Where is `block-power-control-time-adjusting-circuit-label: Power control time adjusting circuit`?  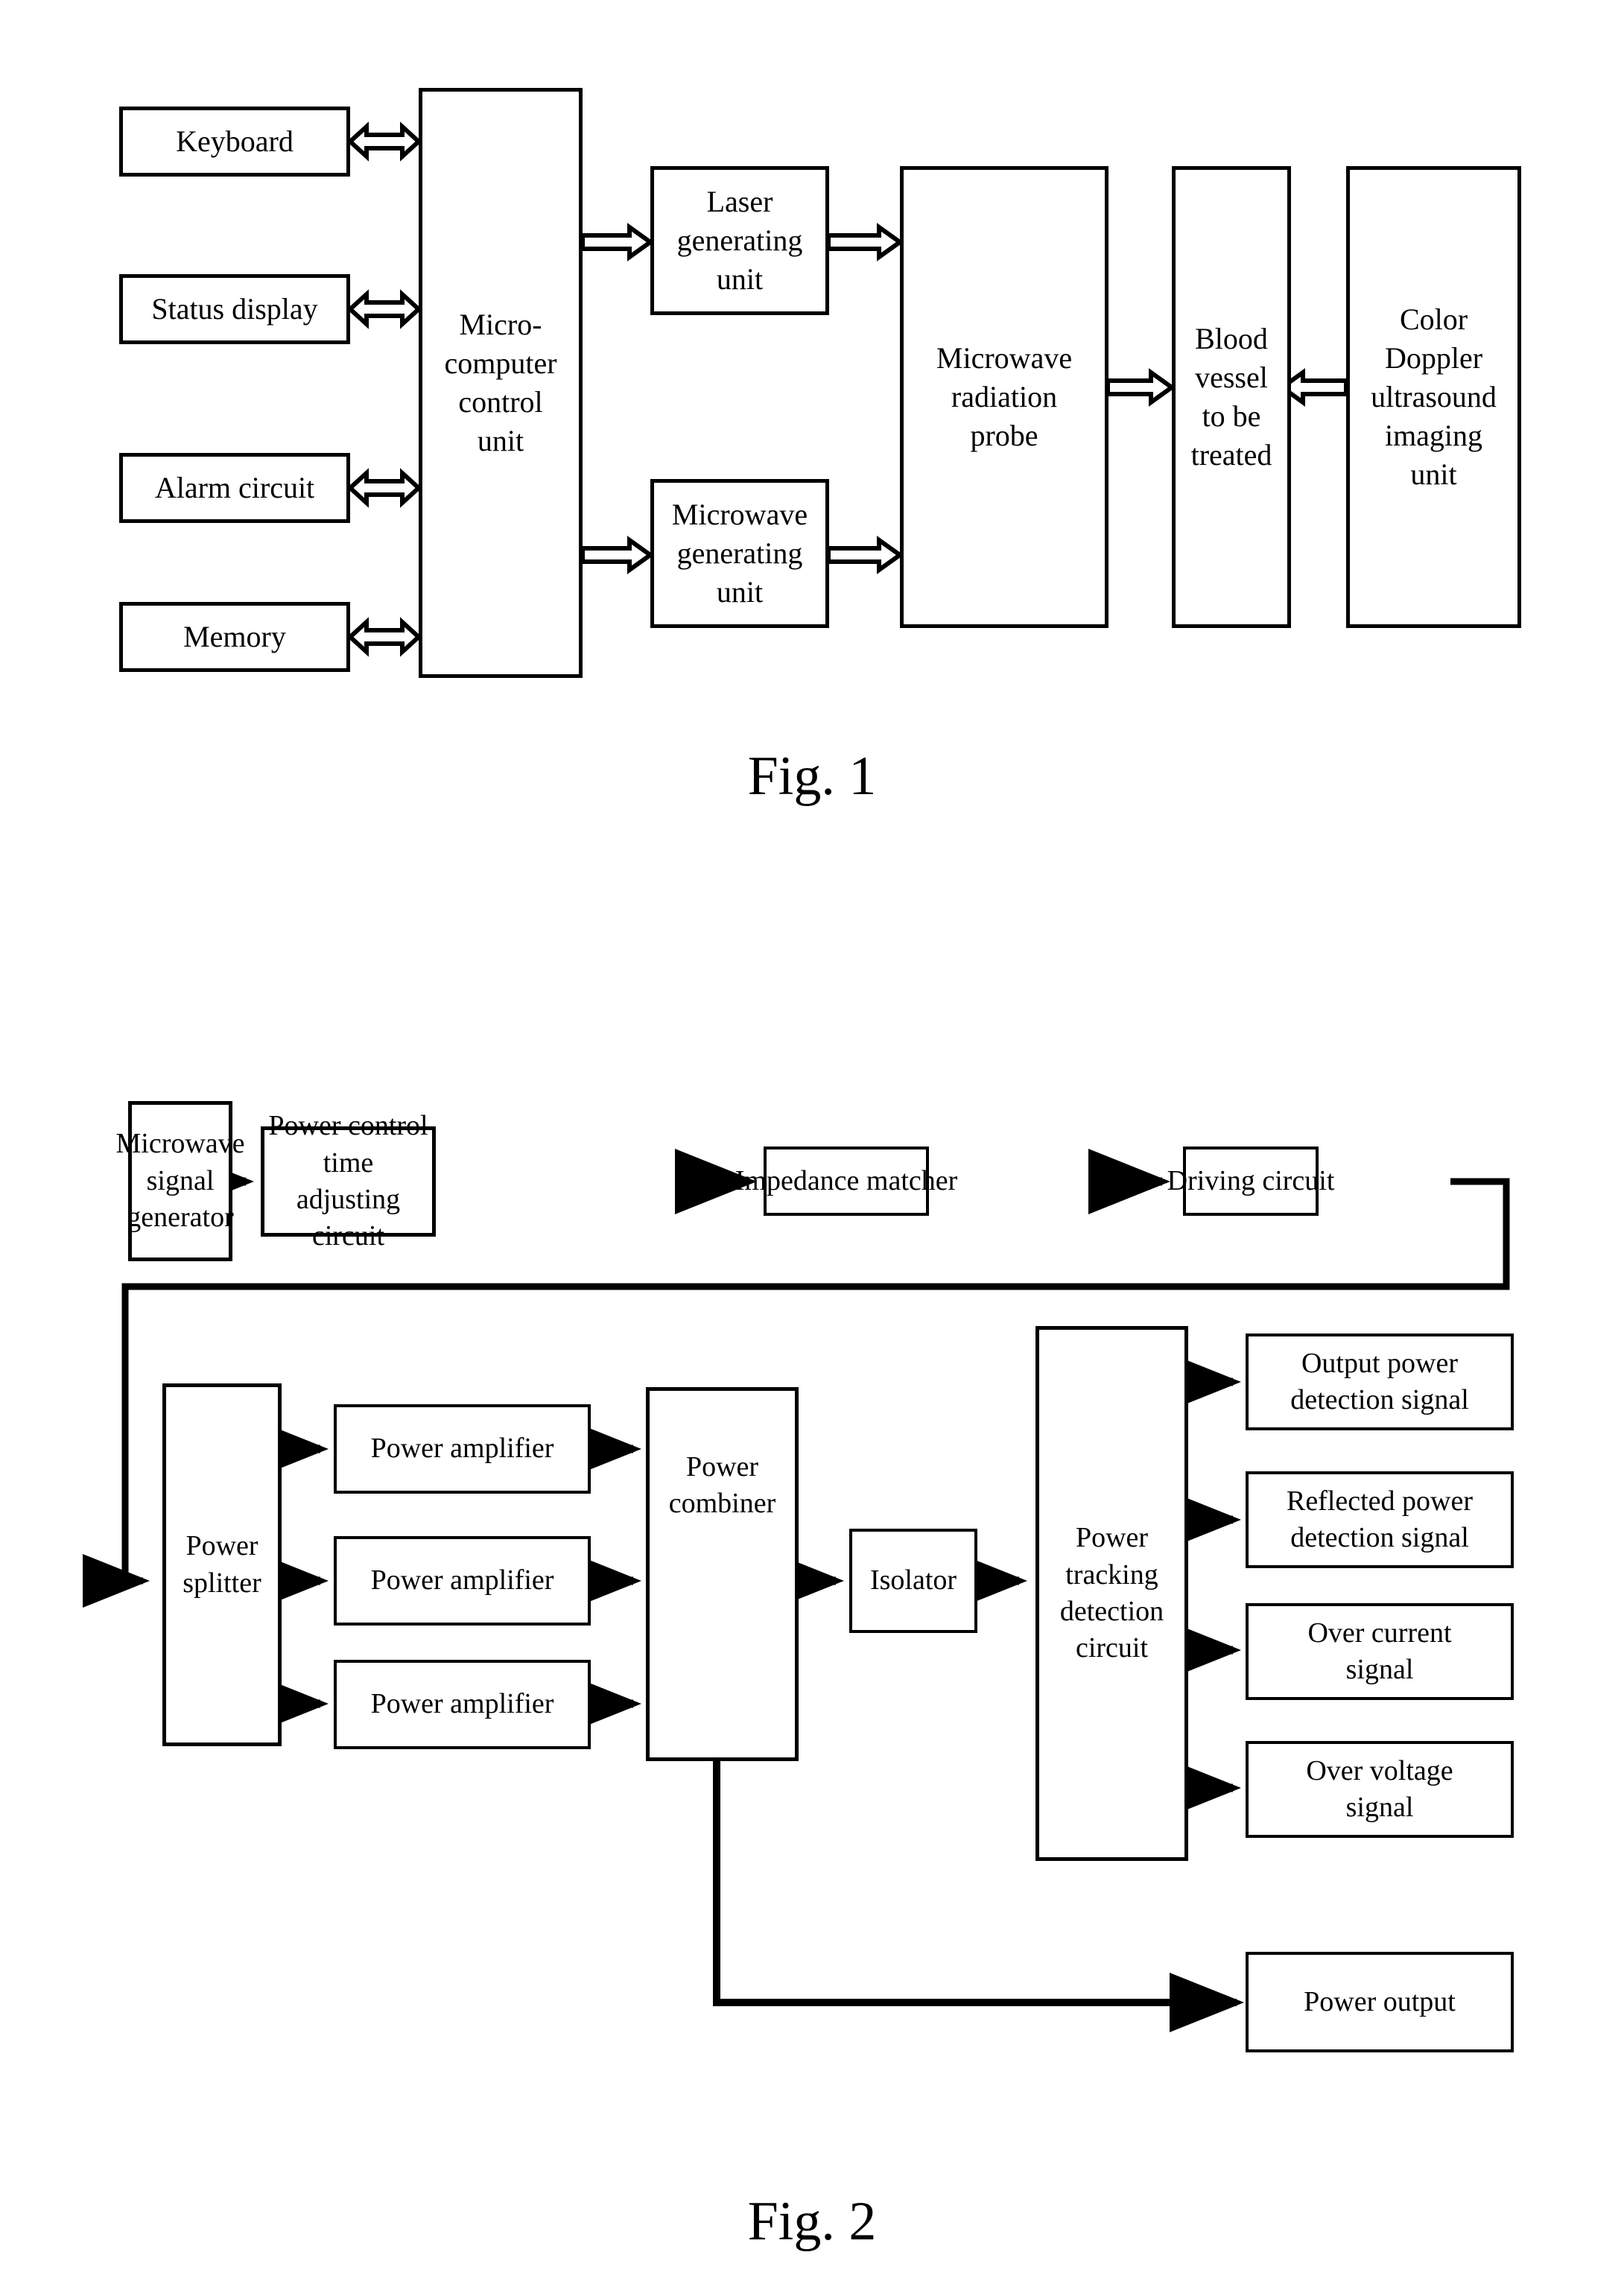
block-power-control-time-adjusting-circuit-label: Power control time adjusting circuit is located at coordinates (348, 1181).